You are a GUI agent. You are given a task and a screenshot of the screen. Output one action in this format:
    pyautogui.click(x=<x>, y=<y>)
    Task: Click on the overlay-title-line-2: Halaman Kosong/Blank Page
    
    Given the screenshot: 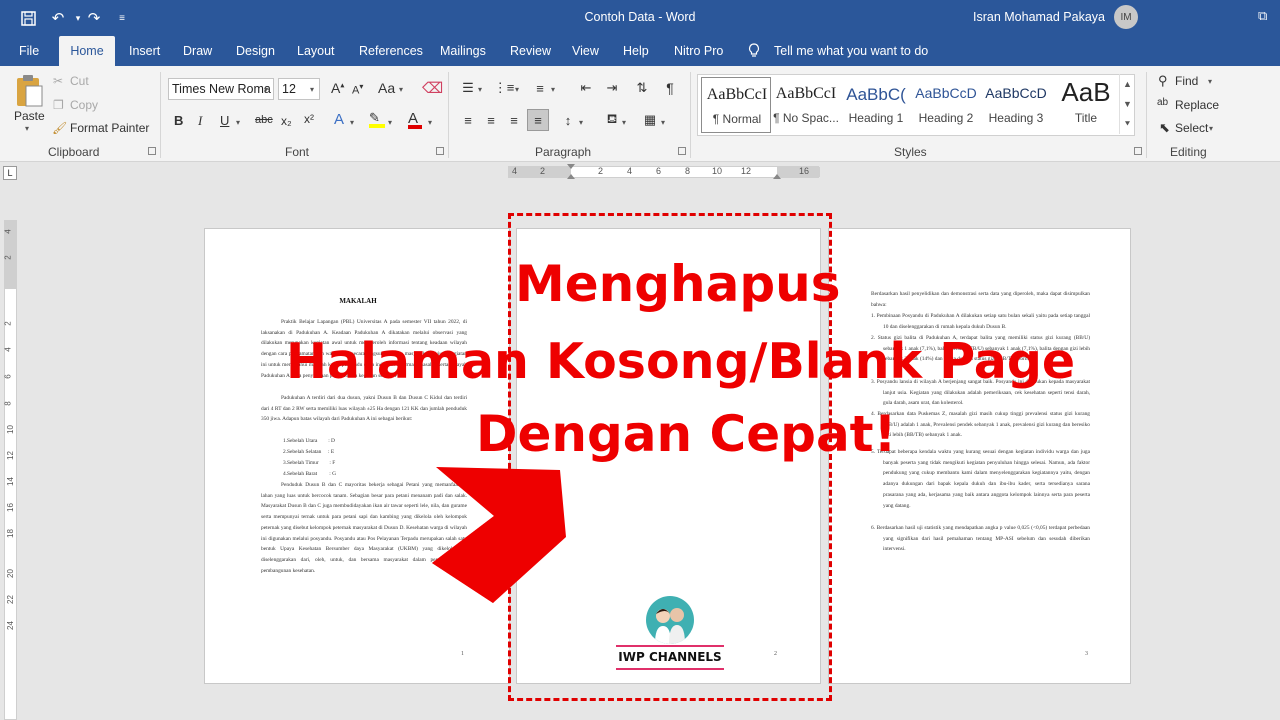 What is the action you would take?
    pyautogui.click(x=681, y=361)
    